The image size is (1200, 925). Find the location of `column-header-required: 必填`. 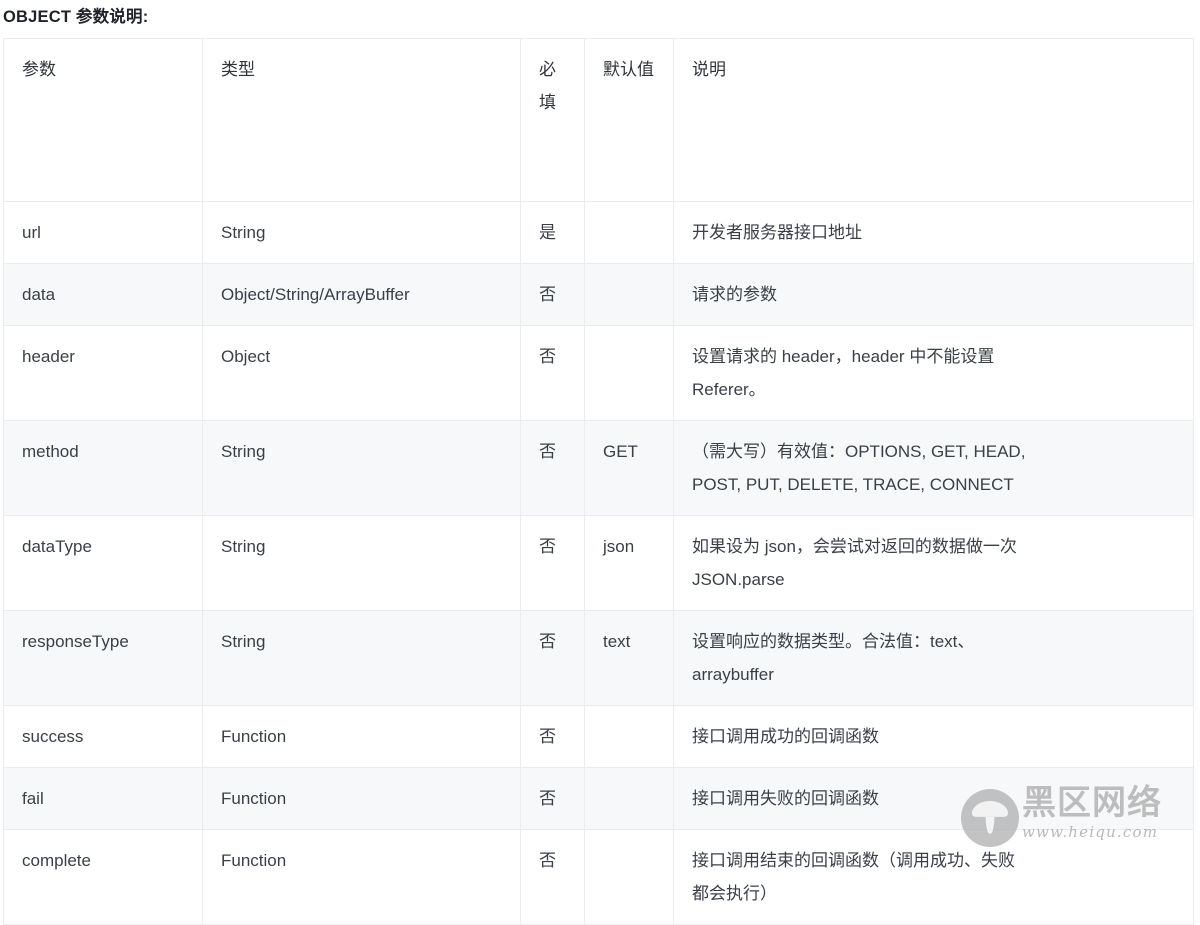

column-header-required: 必填 is located at coordinates (552, 120).